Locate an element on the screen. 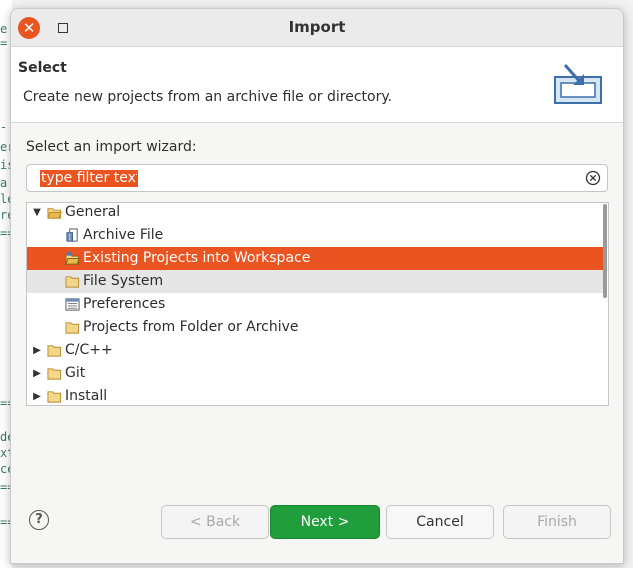  finish-button: Finish is located at coordinates (557, 522).